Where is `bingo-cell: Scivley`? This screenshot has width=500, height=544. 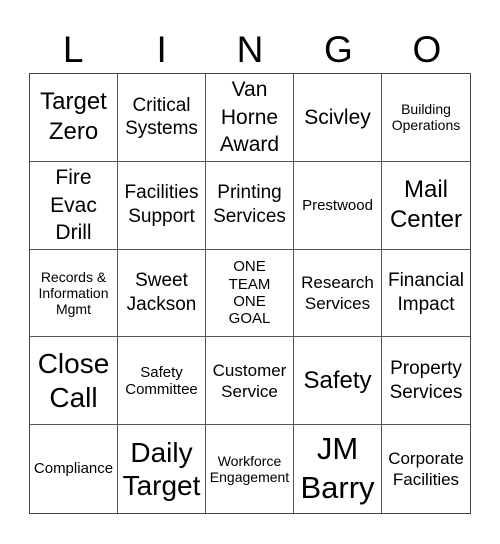 bingo-cell: Scivley is located at coordinates (338, 118).